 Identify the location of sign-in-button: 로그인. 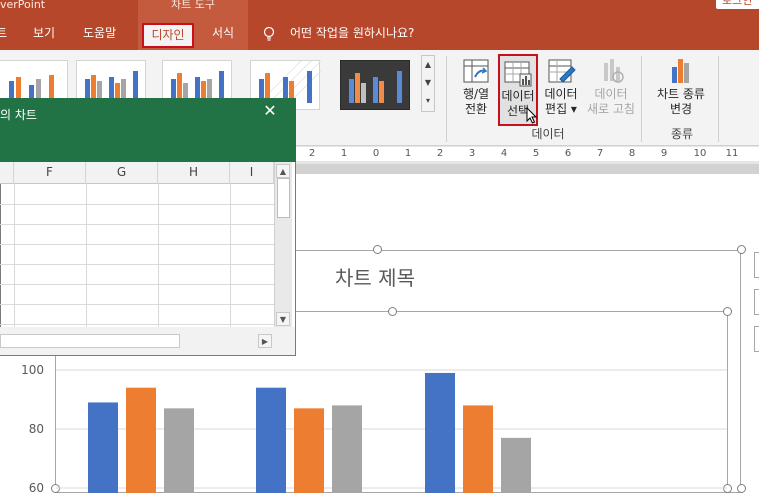
(737, 4).